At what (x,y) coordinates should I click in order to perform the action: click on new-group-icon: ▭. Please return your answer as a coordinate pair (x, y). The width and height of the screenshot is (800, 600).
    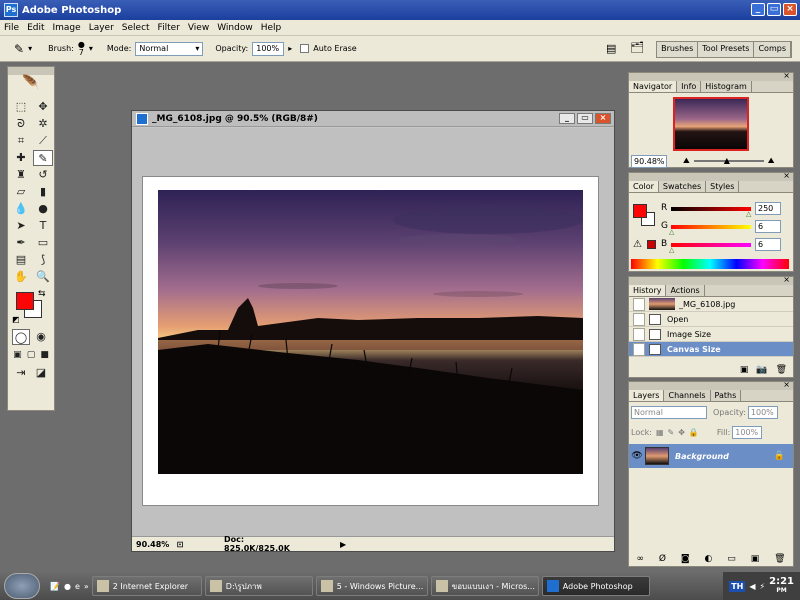
    Looking at the image, I should click on (731, 559).